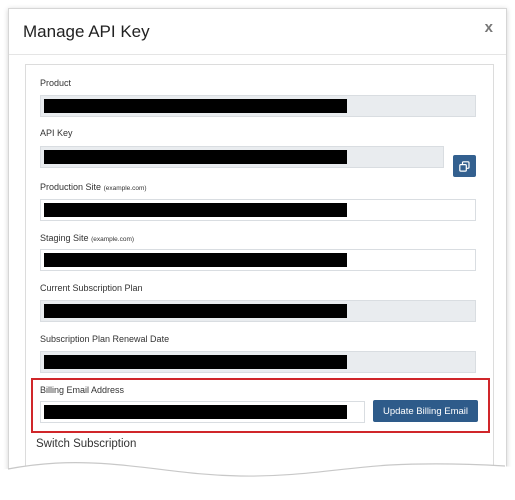 The image size is (515, 500). What do you see at coordinates (257, 32) in the screenshot?
I see `modal-header: Manage API Key x` at bounding box center [257, 32].